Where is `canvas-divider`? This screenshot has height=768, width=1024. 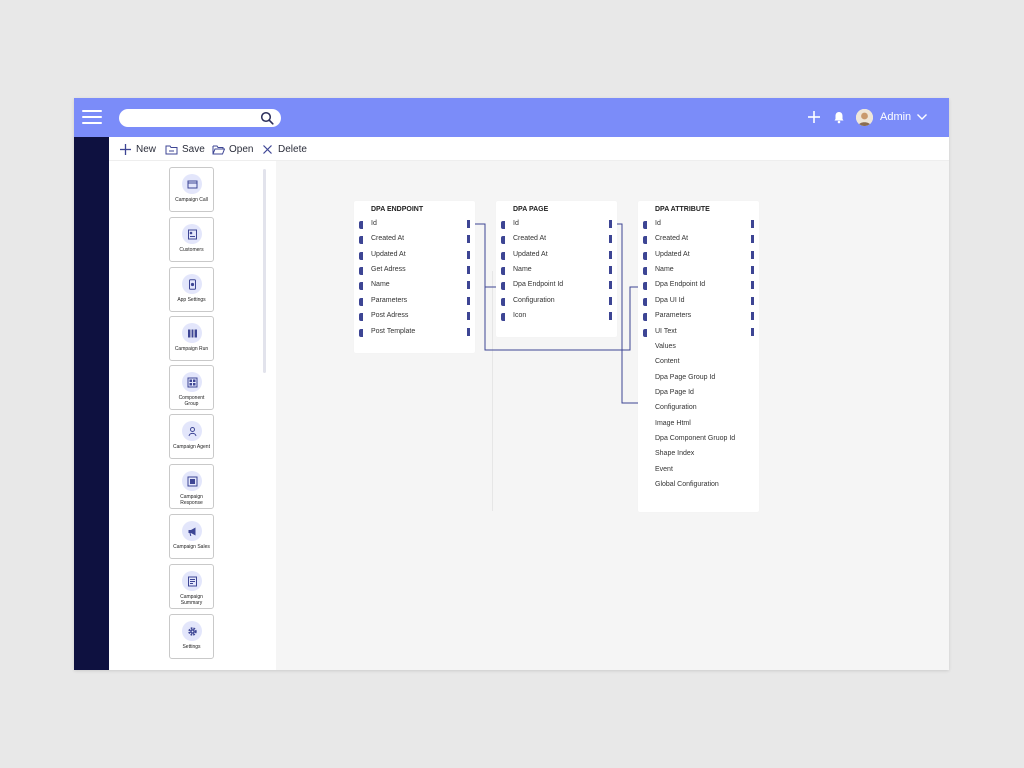 canvas-divider is located at coordinates (492, 391).